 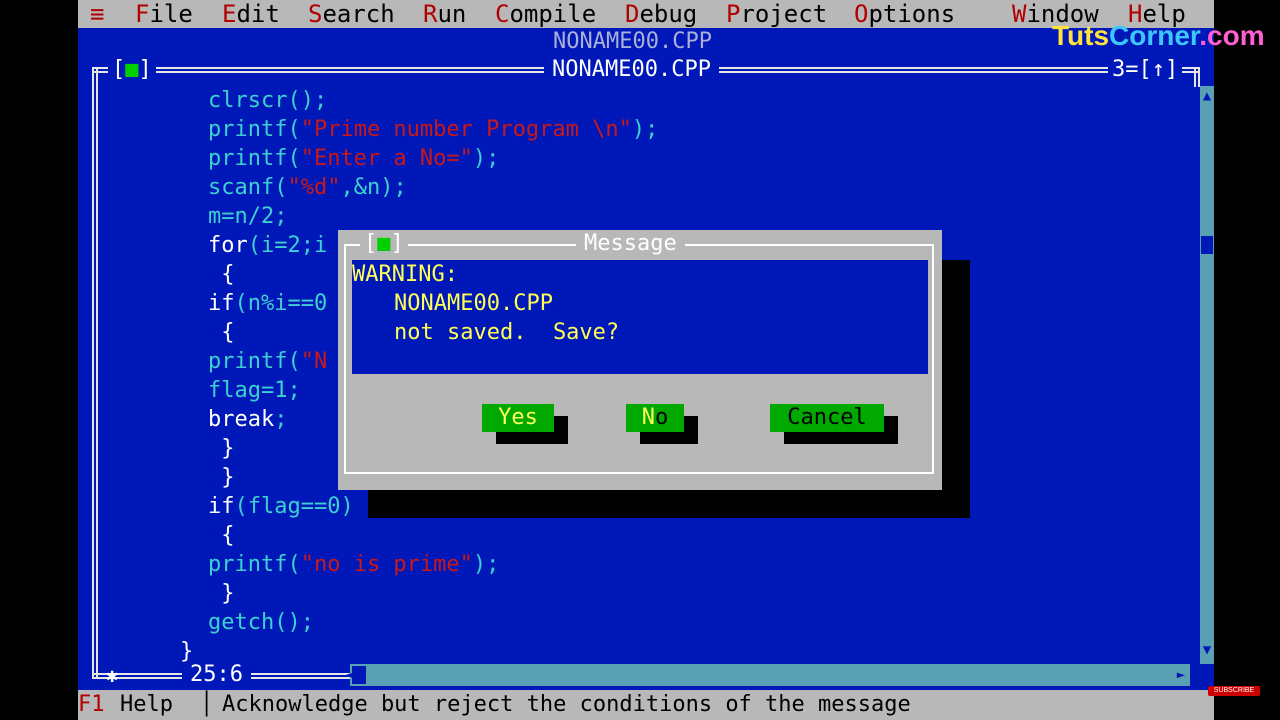 What do you see at coordinates (1207, 650) in the screenshot?
I see `scroll-down-arrow-icon: ▼` at bounding box center [1207, 650].